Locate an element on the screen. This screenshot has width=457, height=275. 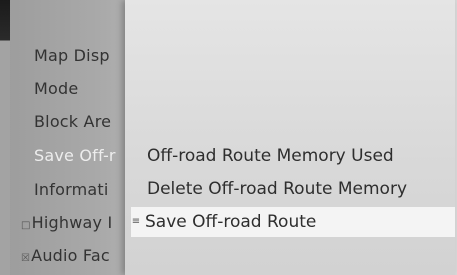
left-menu-item-information: Informati is located at coordinates (71, 189).